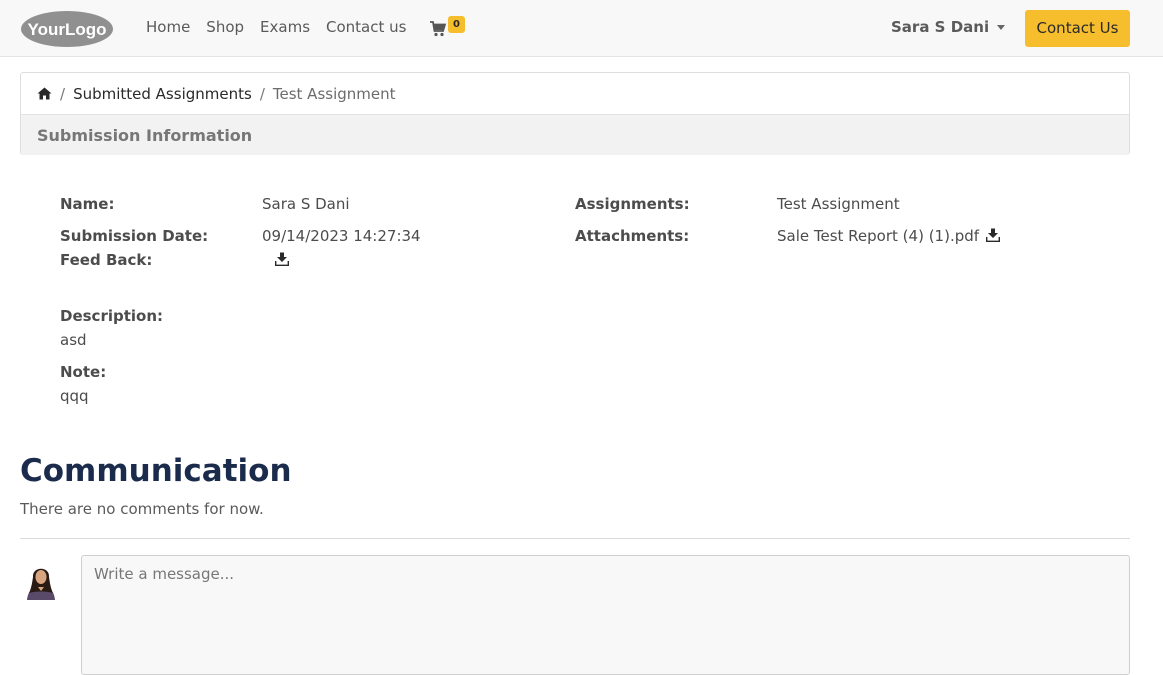 The image size is (1163, 675). Describe the element at coordinates (992, 235) in the screenshot. I see `download-icon` at that location.